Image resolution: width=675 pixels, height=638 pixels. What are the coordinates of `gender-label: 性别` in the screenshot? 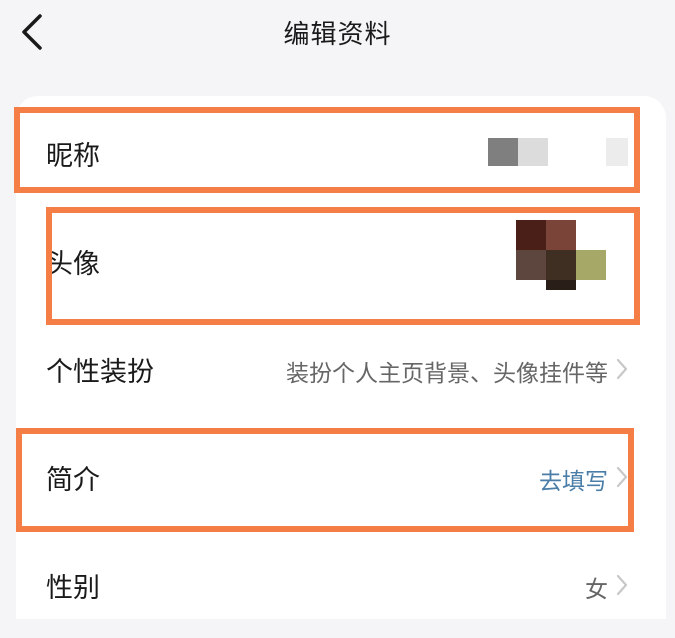 It's located at (73, 588).